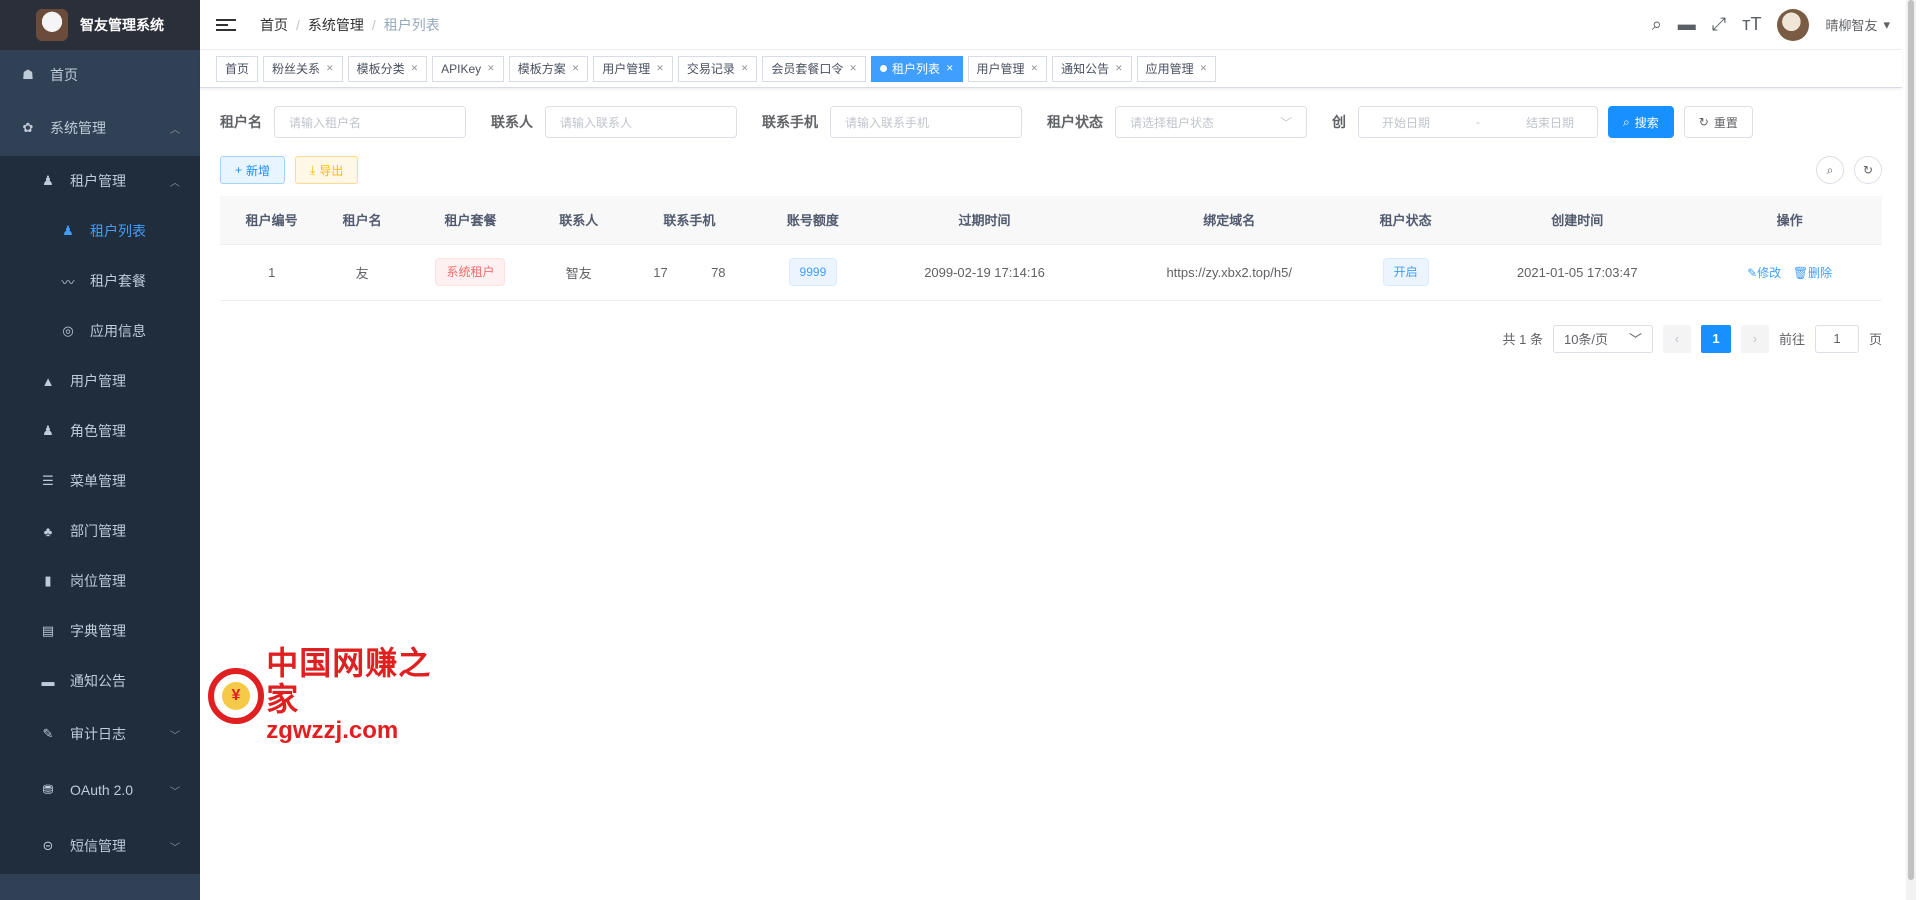  I want to click on export-button-label: 导出, so click(331, 170).